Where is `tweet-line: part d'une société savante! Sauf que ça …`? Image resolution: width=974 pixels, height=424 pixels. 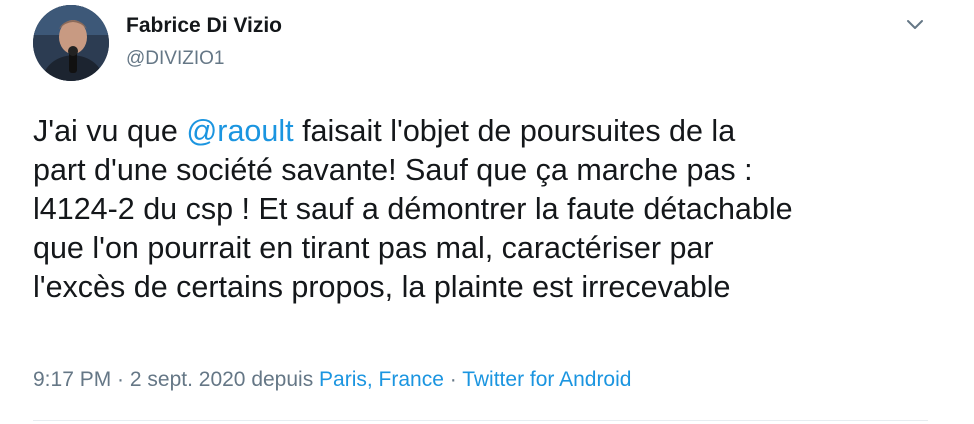 tweet-line: part d'une société savante! Sauf que ça … is located at coordinates (393, 170).